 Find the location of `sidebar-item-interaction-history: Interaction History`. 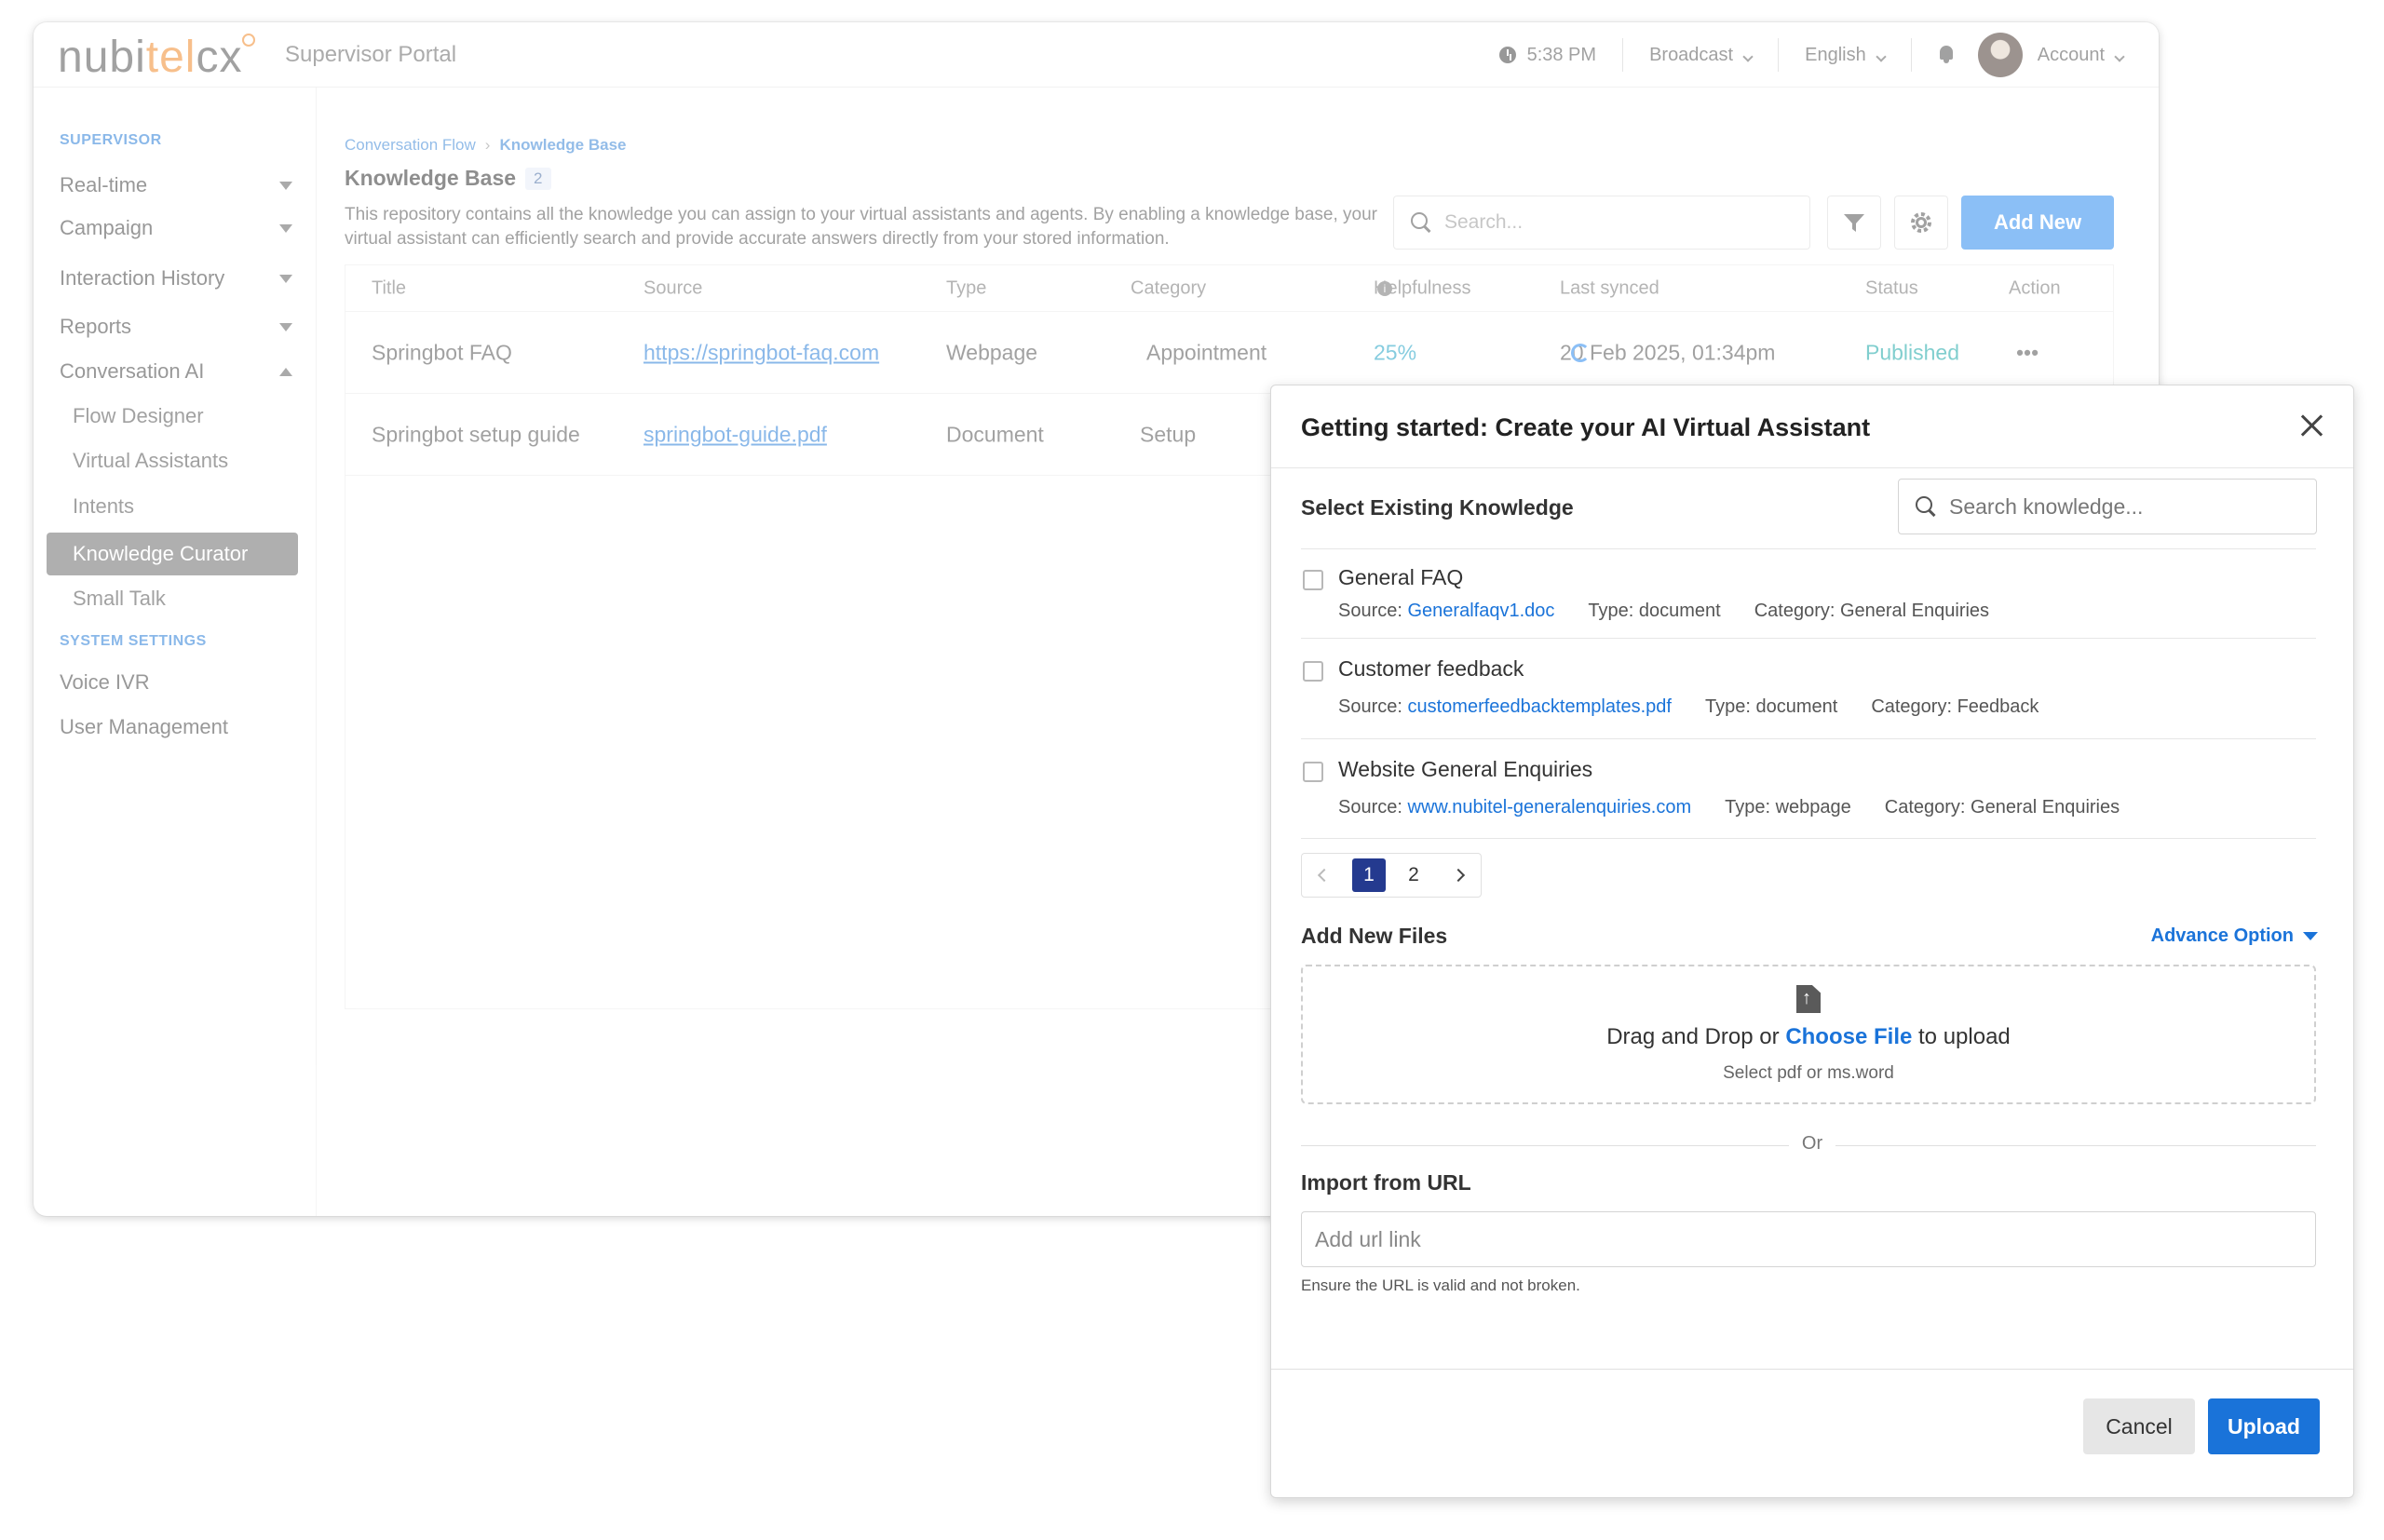

sidebar-item-interaction-history: Interaction History is located at coordinates (176, 278).